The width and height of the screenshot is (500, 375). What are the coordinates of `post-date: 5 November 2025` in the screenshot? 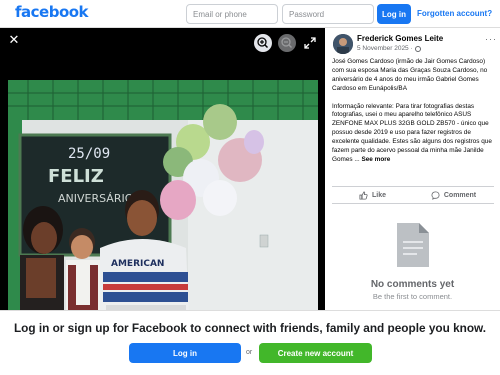 It's located at (383, 48).